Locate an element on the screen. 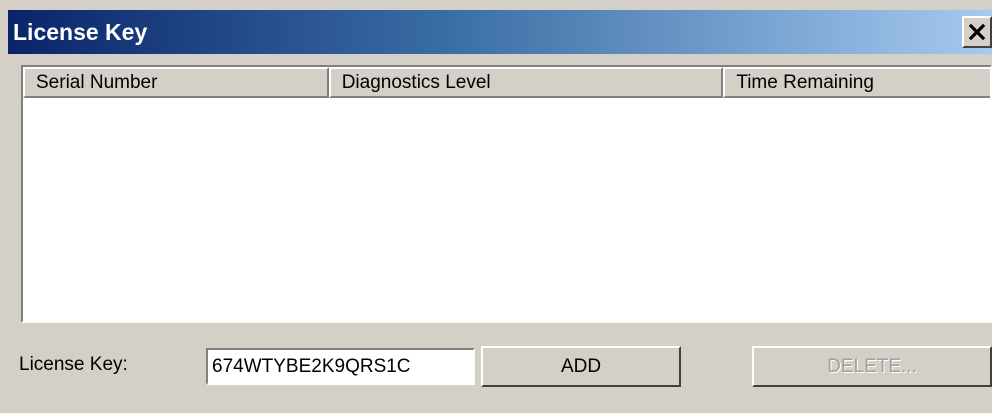 This screenshot has height=413, width=992. title-bar: License Key is located at coordinates (500, 32).